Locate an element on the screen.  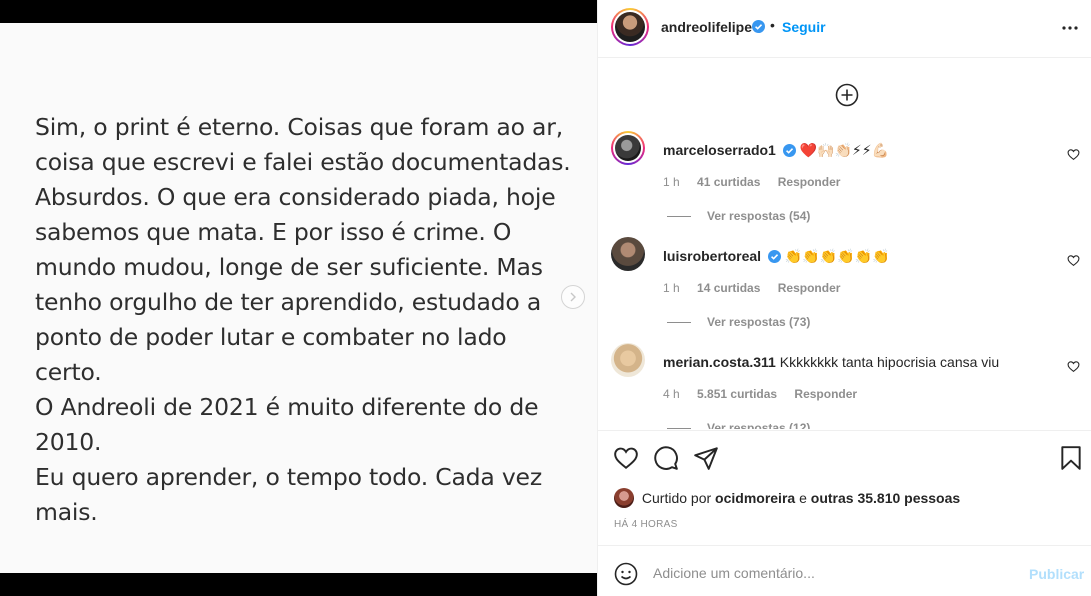
comment-text: 👏👏👏👏👏👏 is located at coordinates (837, 256).